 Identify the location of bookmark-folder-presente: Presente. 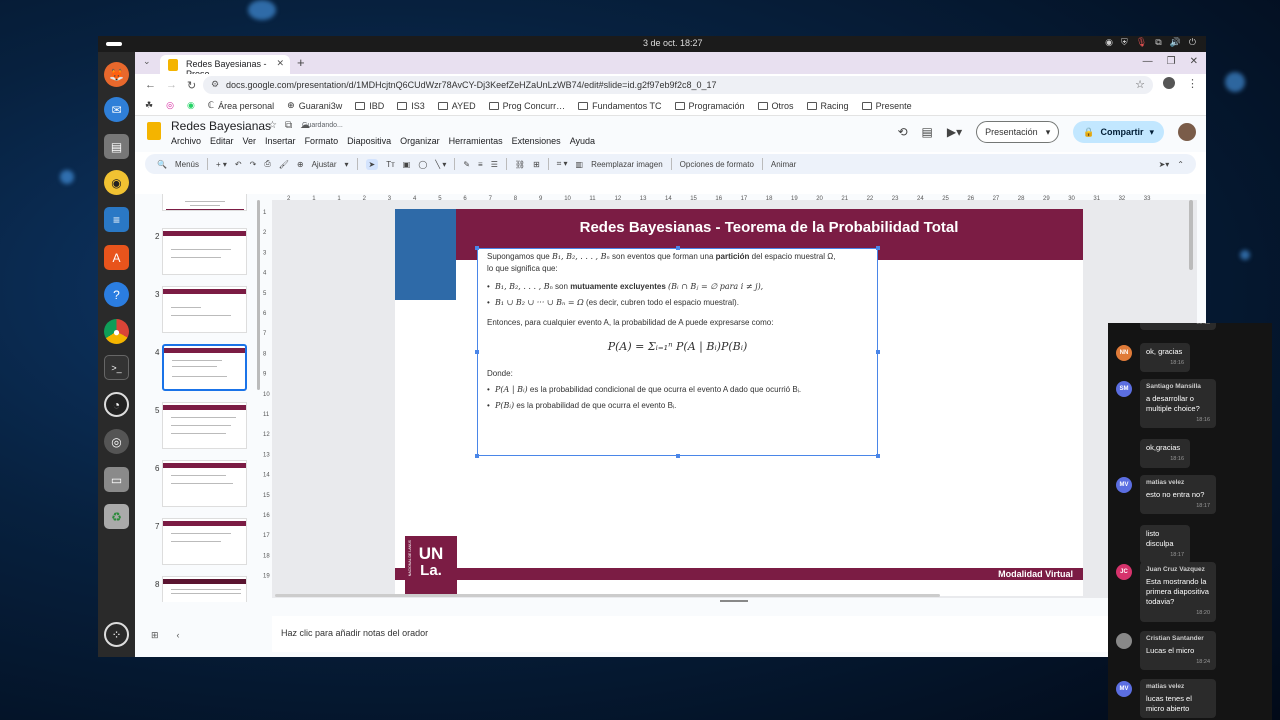
(886, 106).